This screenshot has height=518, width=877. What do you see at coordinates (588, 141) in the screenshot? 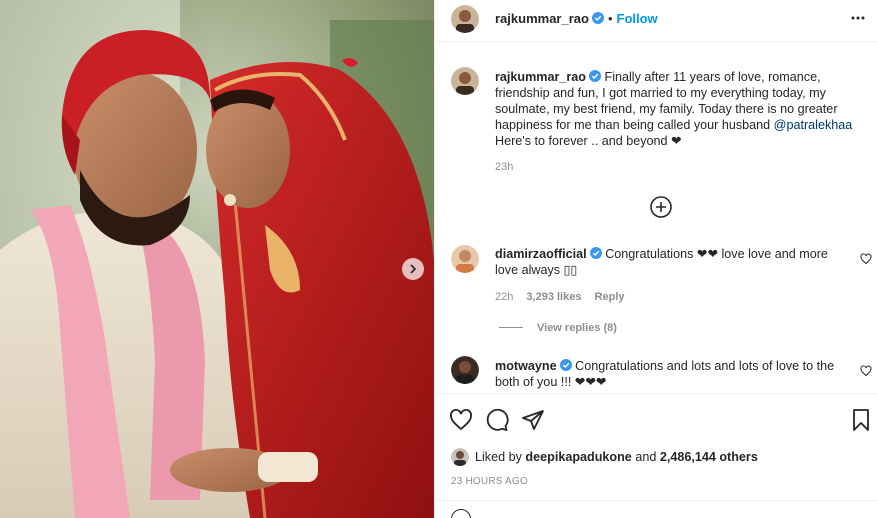
I see `caption-text-line2: Here's to forever .. and beyond ❤` at bounding box center [588, 141].